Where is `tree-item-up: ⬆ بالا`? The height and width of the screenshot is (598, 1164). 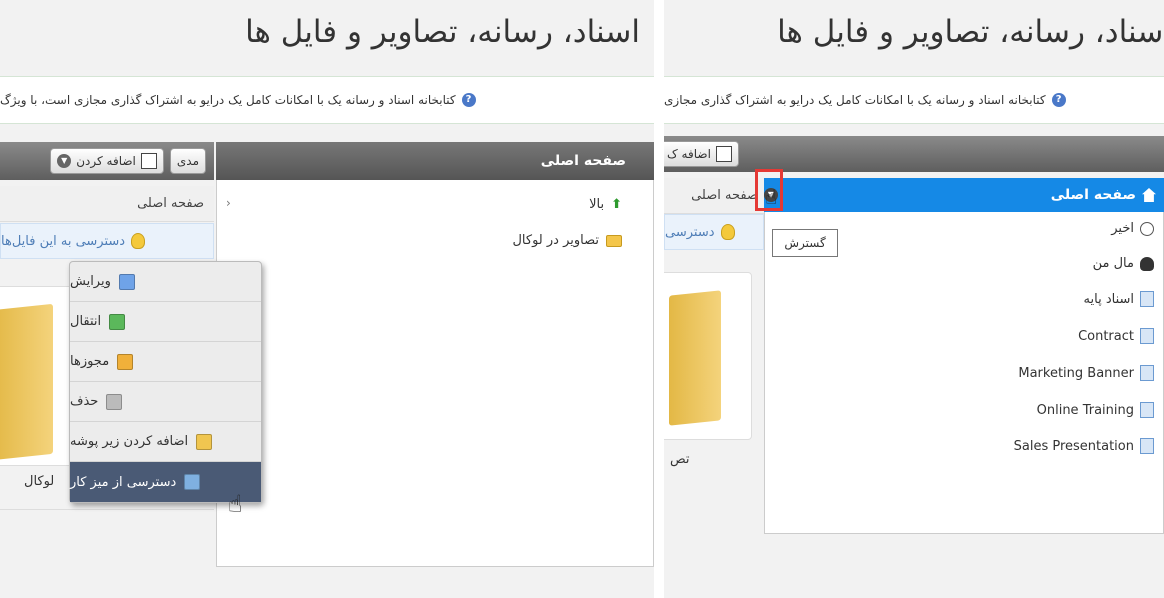 tree-item-up: ⬆ بالا is located at coordinates (605, 204).